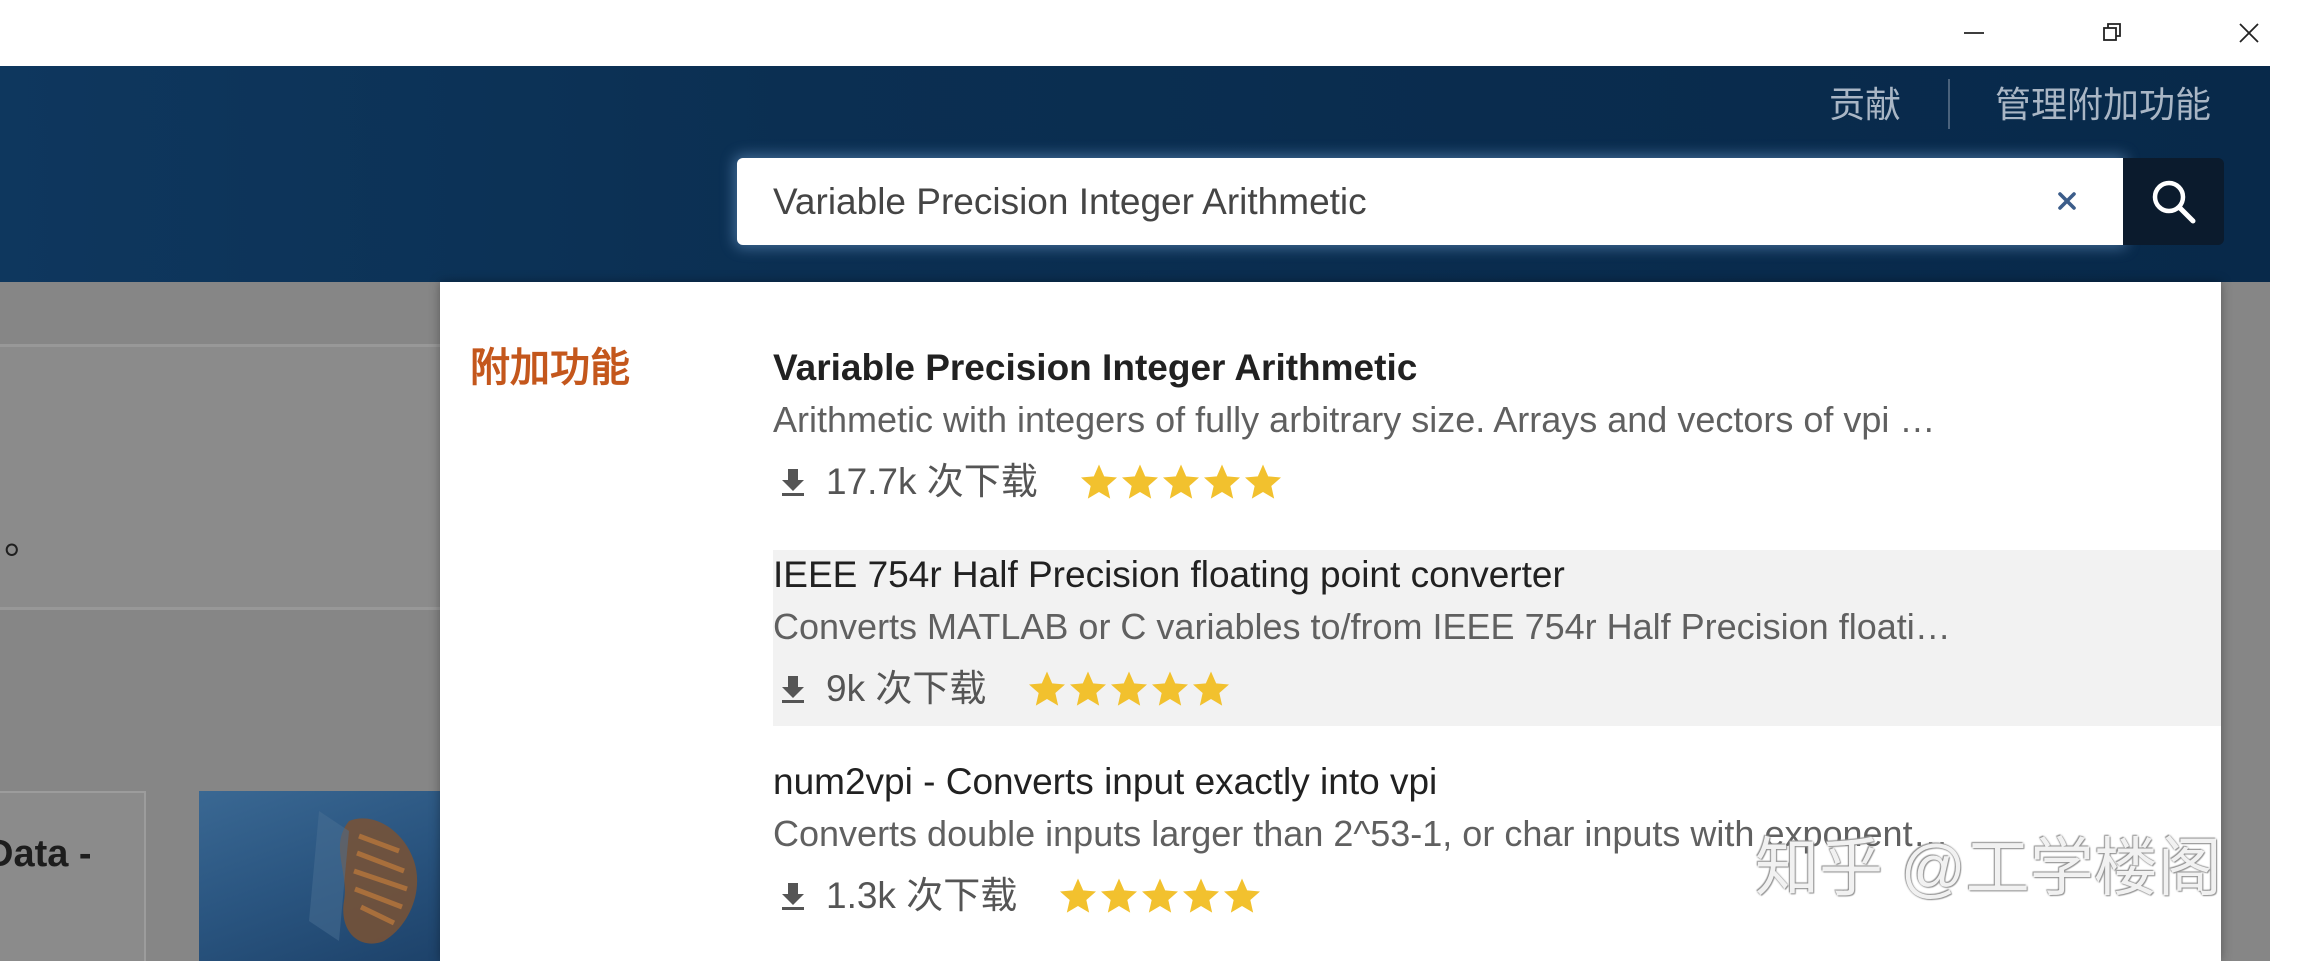 The image size is (2317, 961). I want to click on search-icon, so click(2173, 201).